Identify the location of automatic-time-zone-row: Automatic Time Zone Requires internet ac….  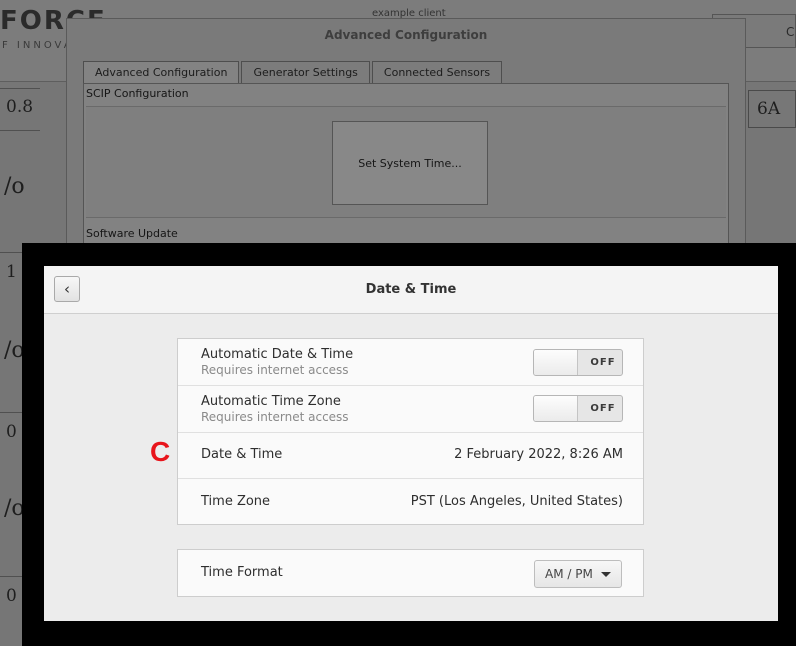
(410, 409).